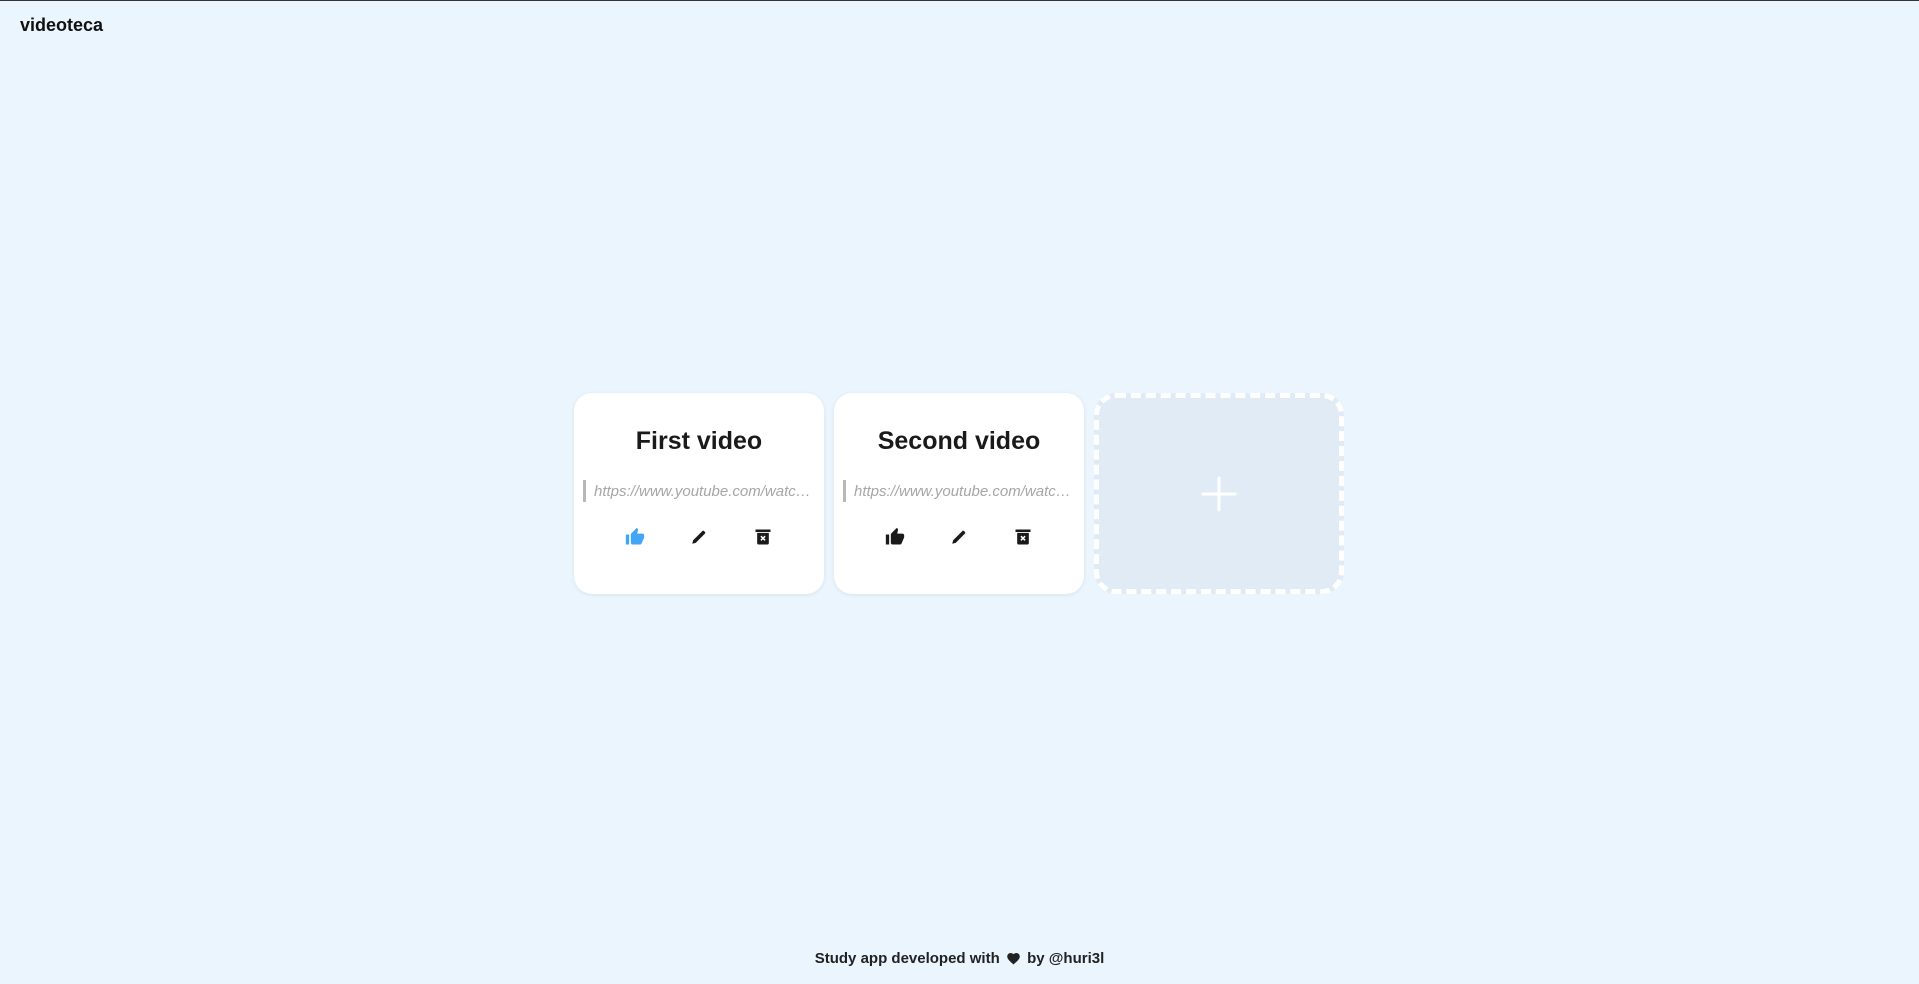 Image resolution: width=1919 pixels, height=984 pixels. I want to click on heart-icon, so click(1013, 960).